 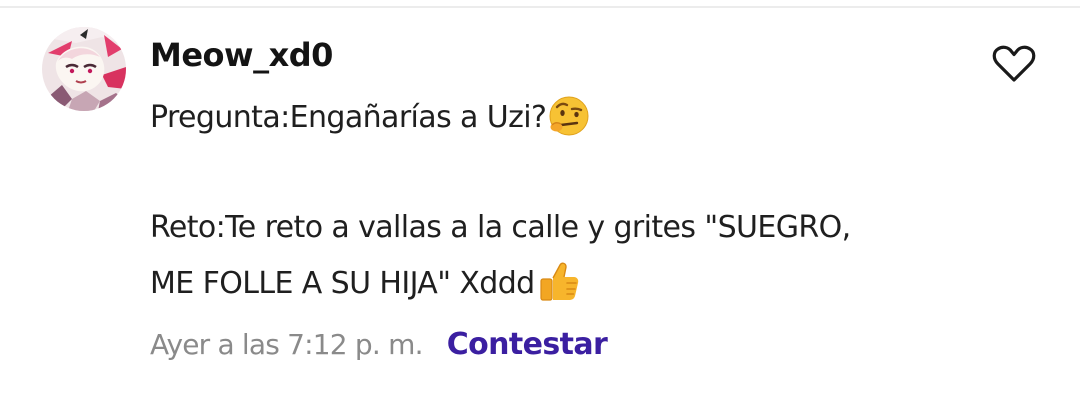 I want to click on comment-line-1: Pregunta:Engañarías a Uzi?, so click(x=580, y=118).